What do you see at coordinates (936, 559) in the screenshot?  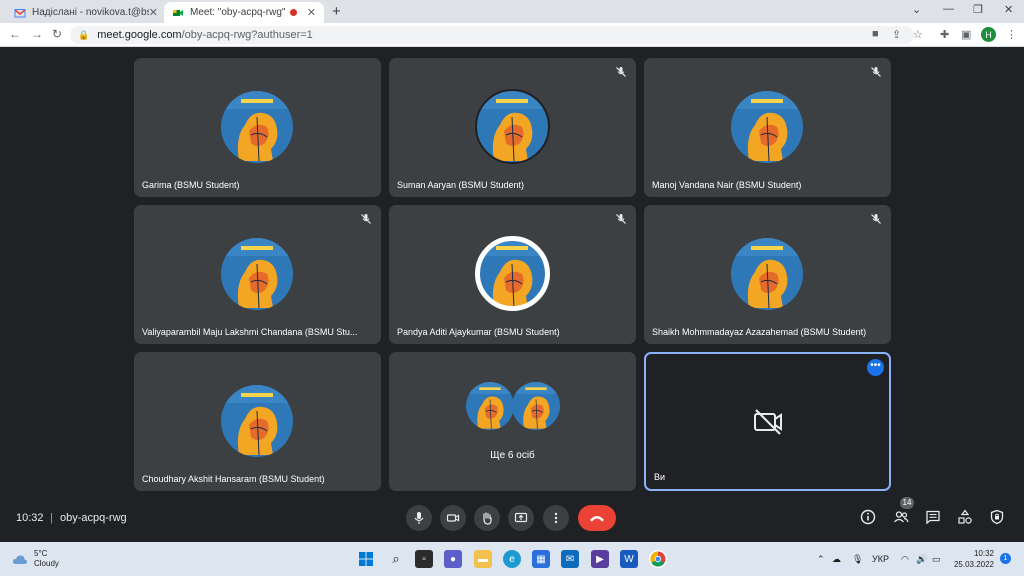 I see `battery-icon: ▭` at bounding box center [936, 559].